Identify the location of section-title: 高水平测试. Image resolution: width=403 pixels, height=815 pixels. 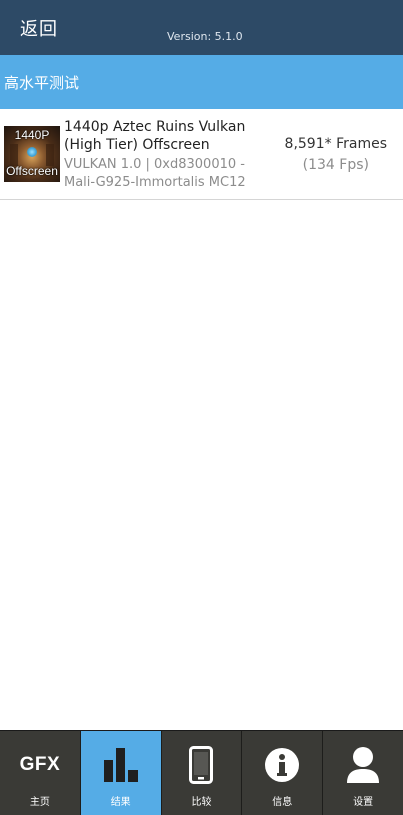
(42, 83).